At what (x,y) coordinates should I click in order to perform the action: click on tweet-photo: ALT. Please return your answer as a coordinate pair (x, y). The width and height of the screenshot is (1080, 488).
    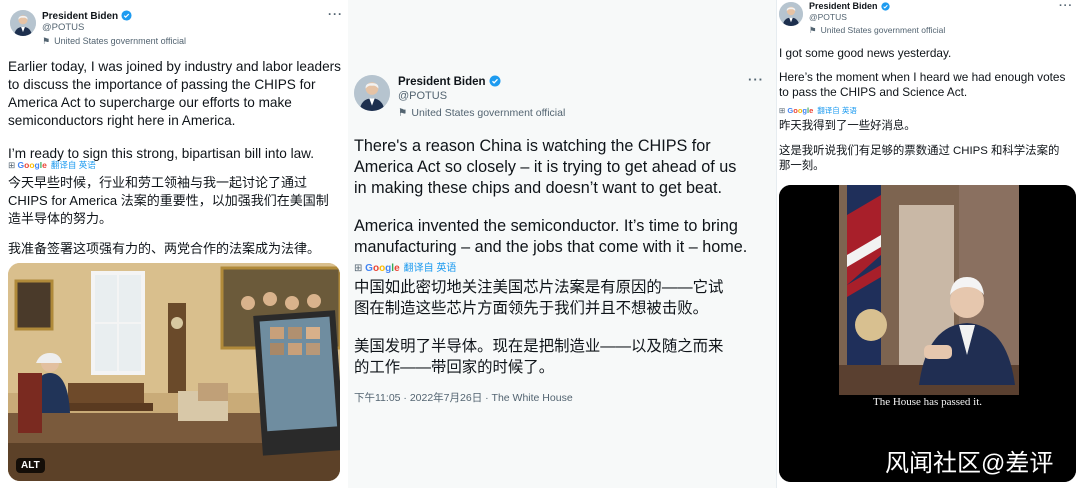
    Looking at the image, I should click on (174, 372).